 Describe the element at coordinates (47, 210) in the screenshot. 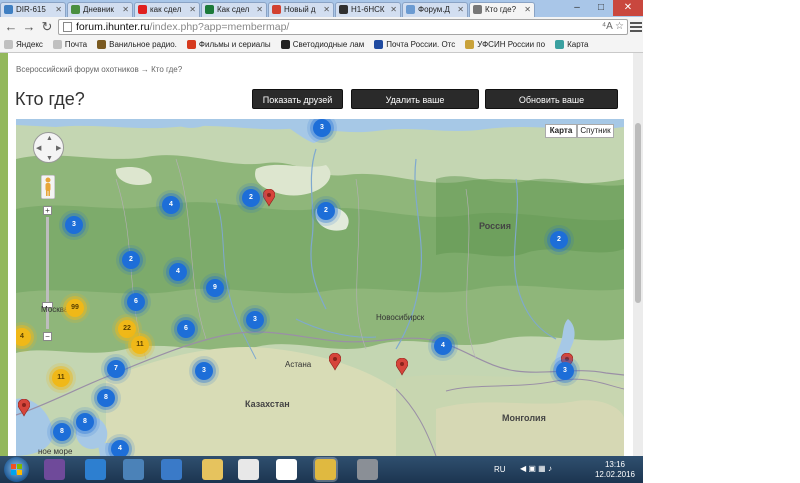

I see `zoom-in-button: +` at that location.